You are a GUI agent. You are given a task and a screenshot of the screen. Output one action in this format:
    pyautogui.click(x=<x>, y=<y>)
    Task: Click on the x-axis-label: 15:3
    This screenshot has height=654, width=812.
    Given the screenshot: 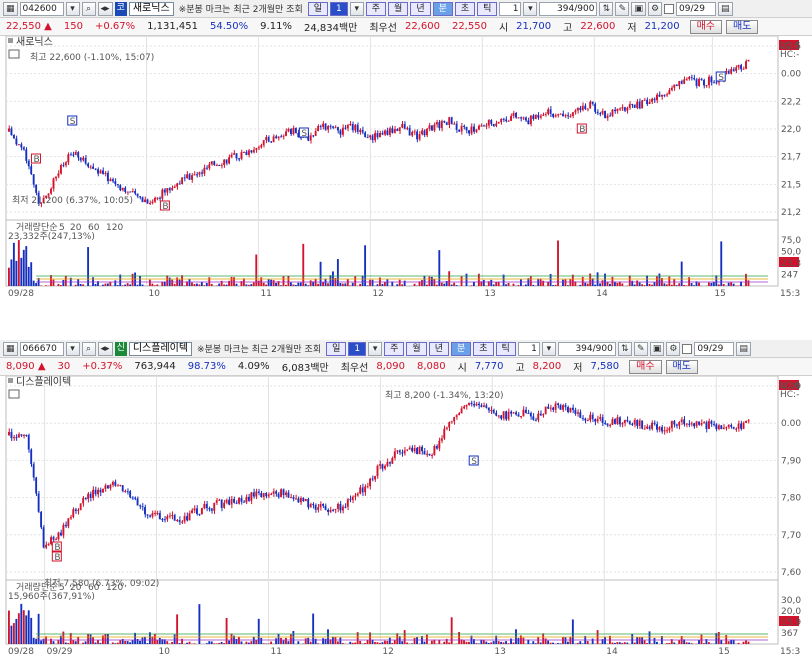 What is the action you would take?
    pyautogui.click(x=790, y=292)
    